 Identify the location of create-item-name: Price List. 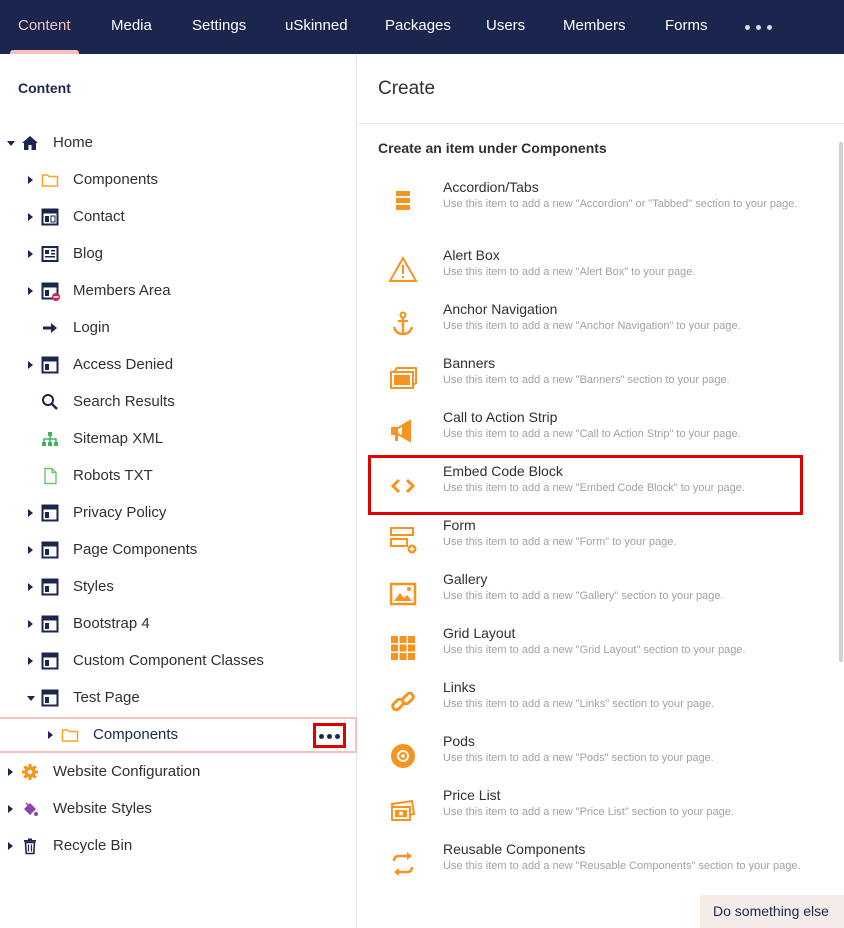
(472, 795).